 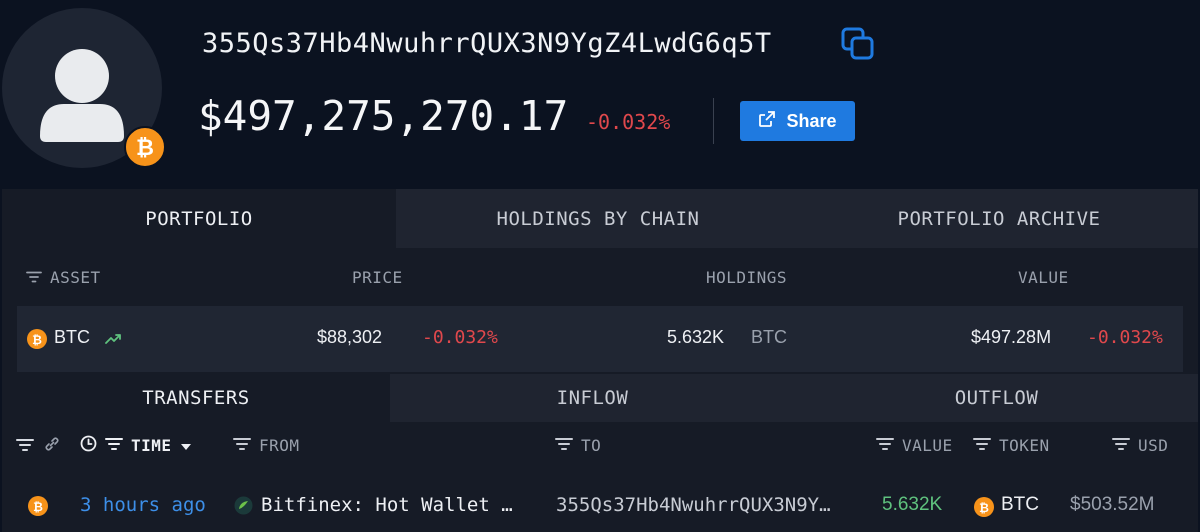 I want to click on tab-transfers: TRANSFERS, so click(x=196, y=398).